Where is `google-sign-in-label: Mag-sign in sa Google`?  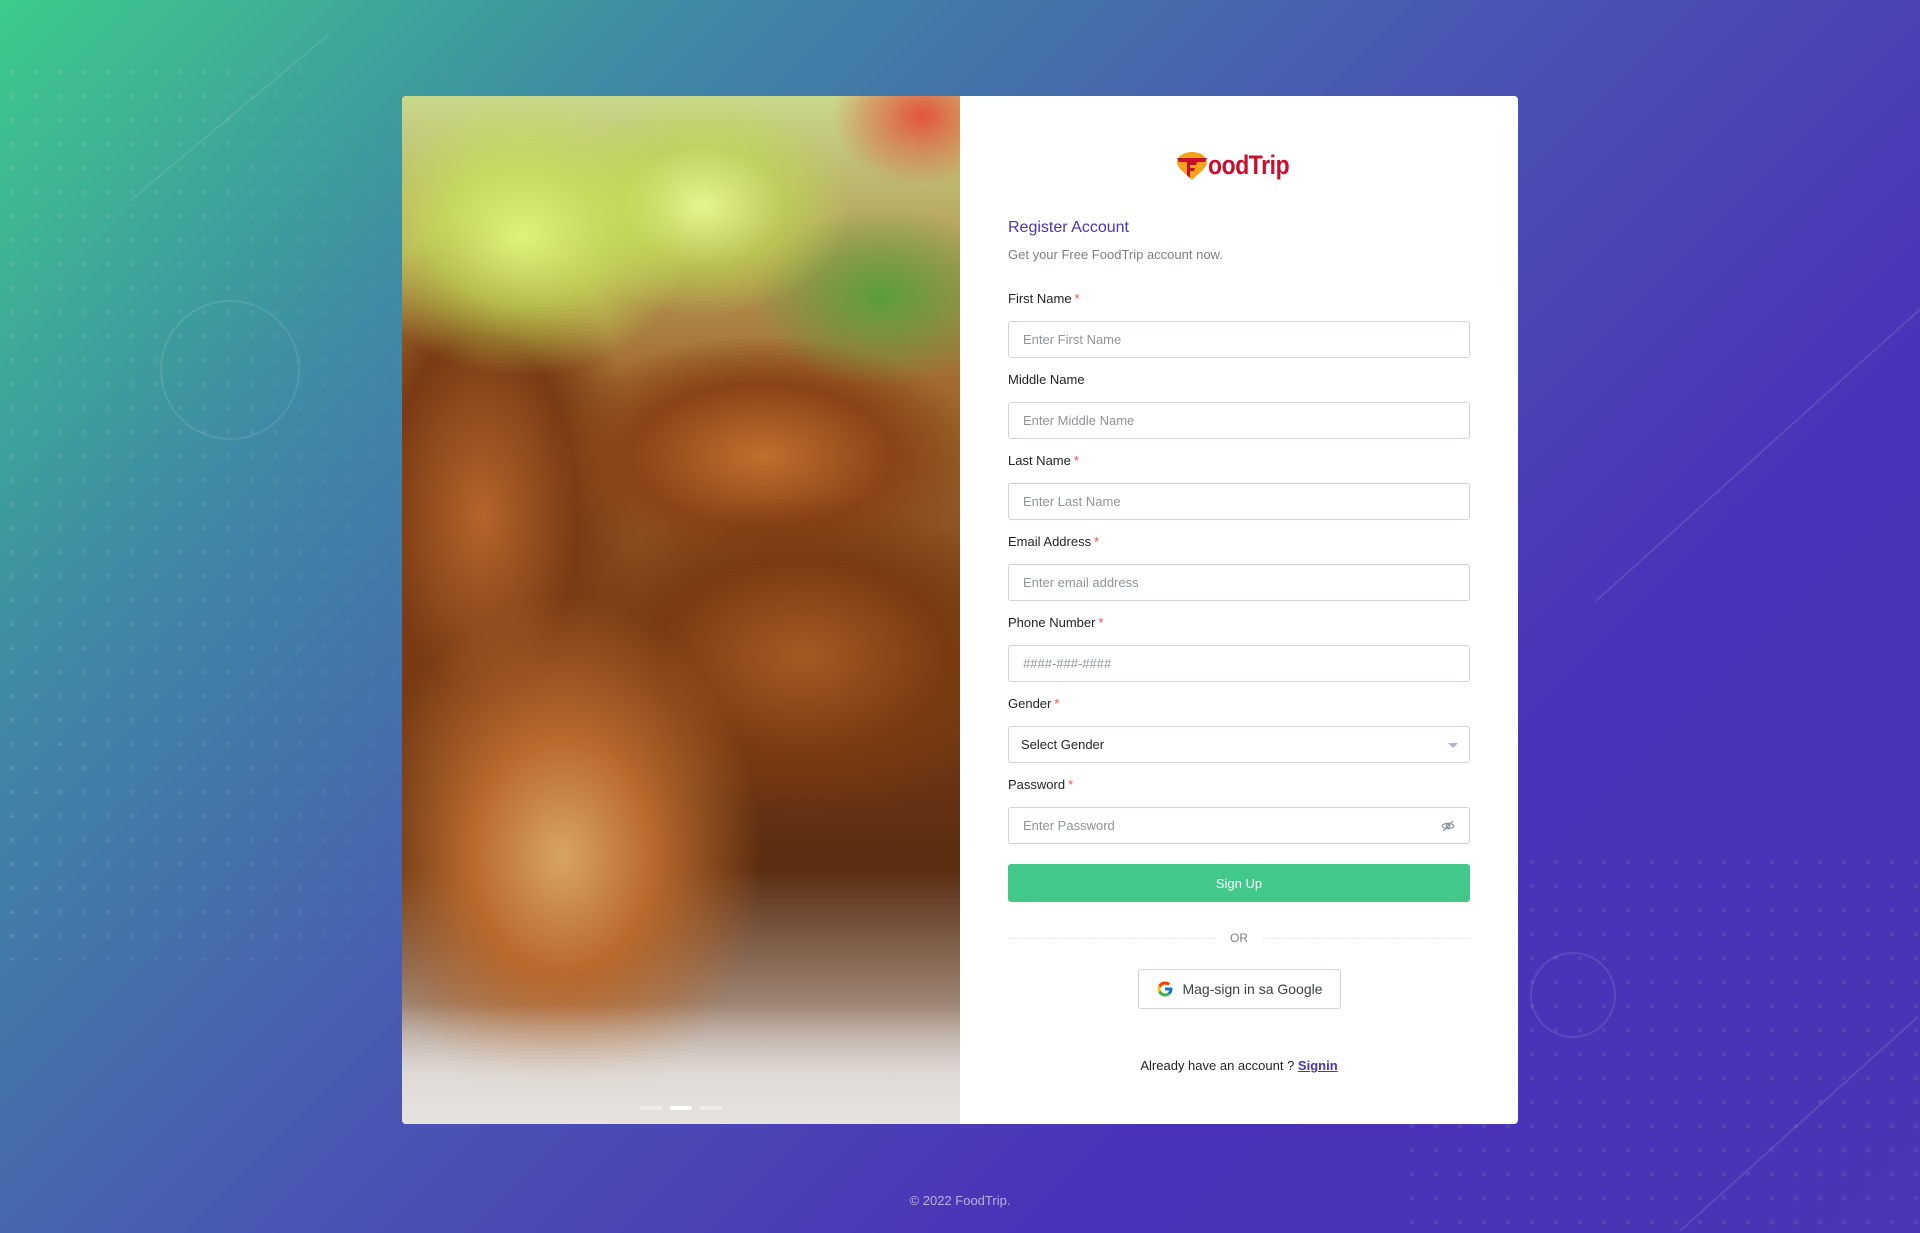
google-sign-in-label: Mag-sign in sa Google is located at coordinates (1252, 989).